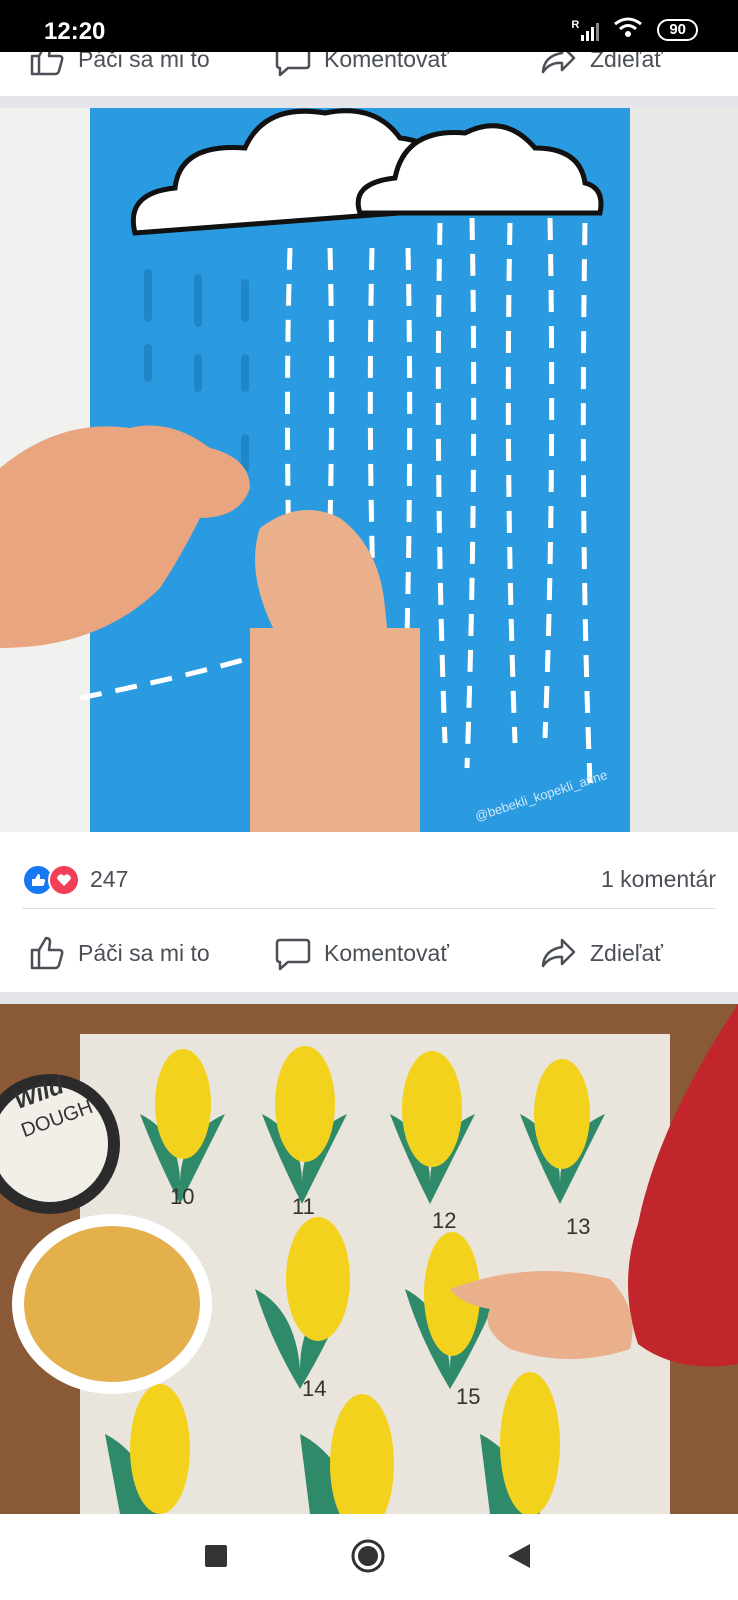  I want to click on reaction-icons, so click(51, 880).